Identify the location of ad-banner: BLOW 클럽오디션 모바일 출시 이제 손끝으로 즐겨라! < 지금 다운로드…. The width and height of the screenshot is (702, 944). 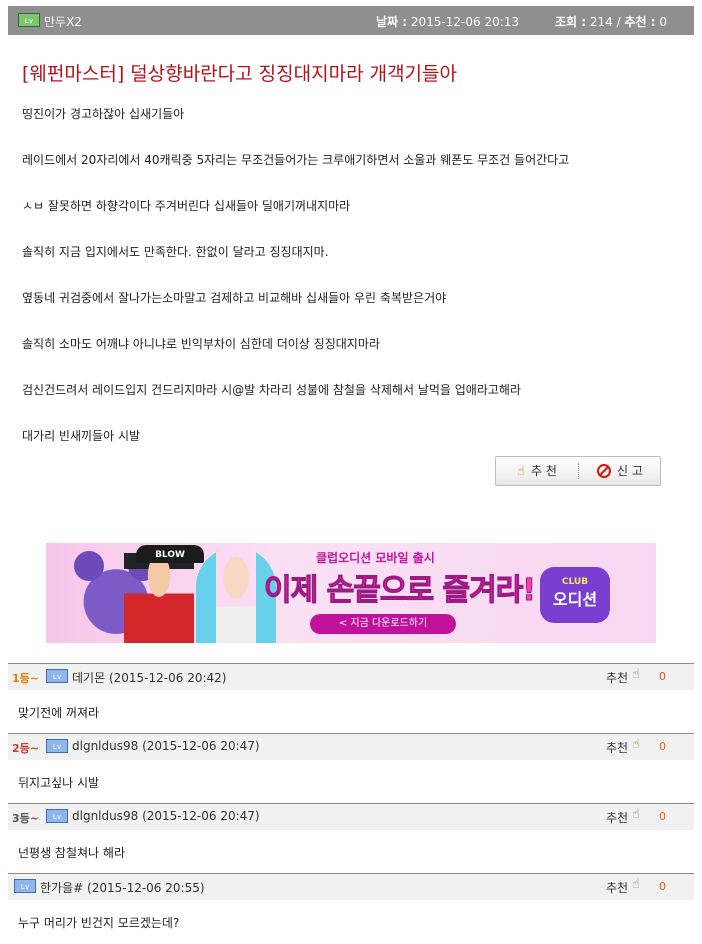
(351, 593).